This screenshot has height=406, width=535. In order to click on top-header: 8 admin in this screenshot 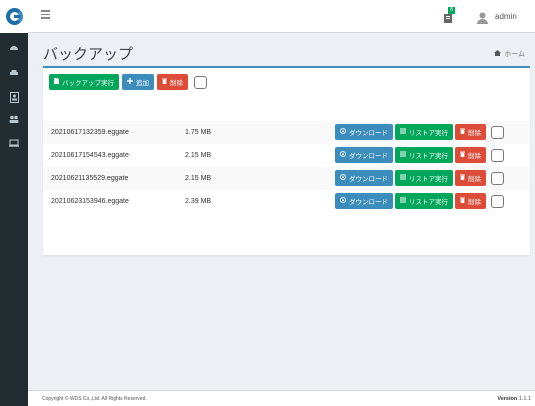, I will do `click(281, 16)`.